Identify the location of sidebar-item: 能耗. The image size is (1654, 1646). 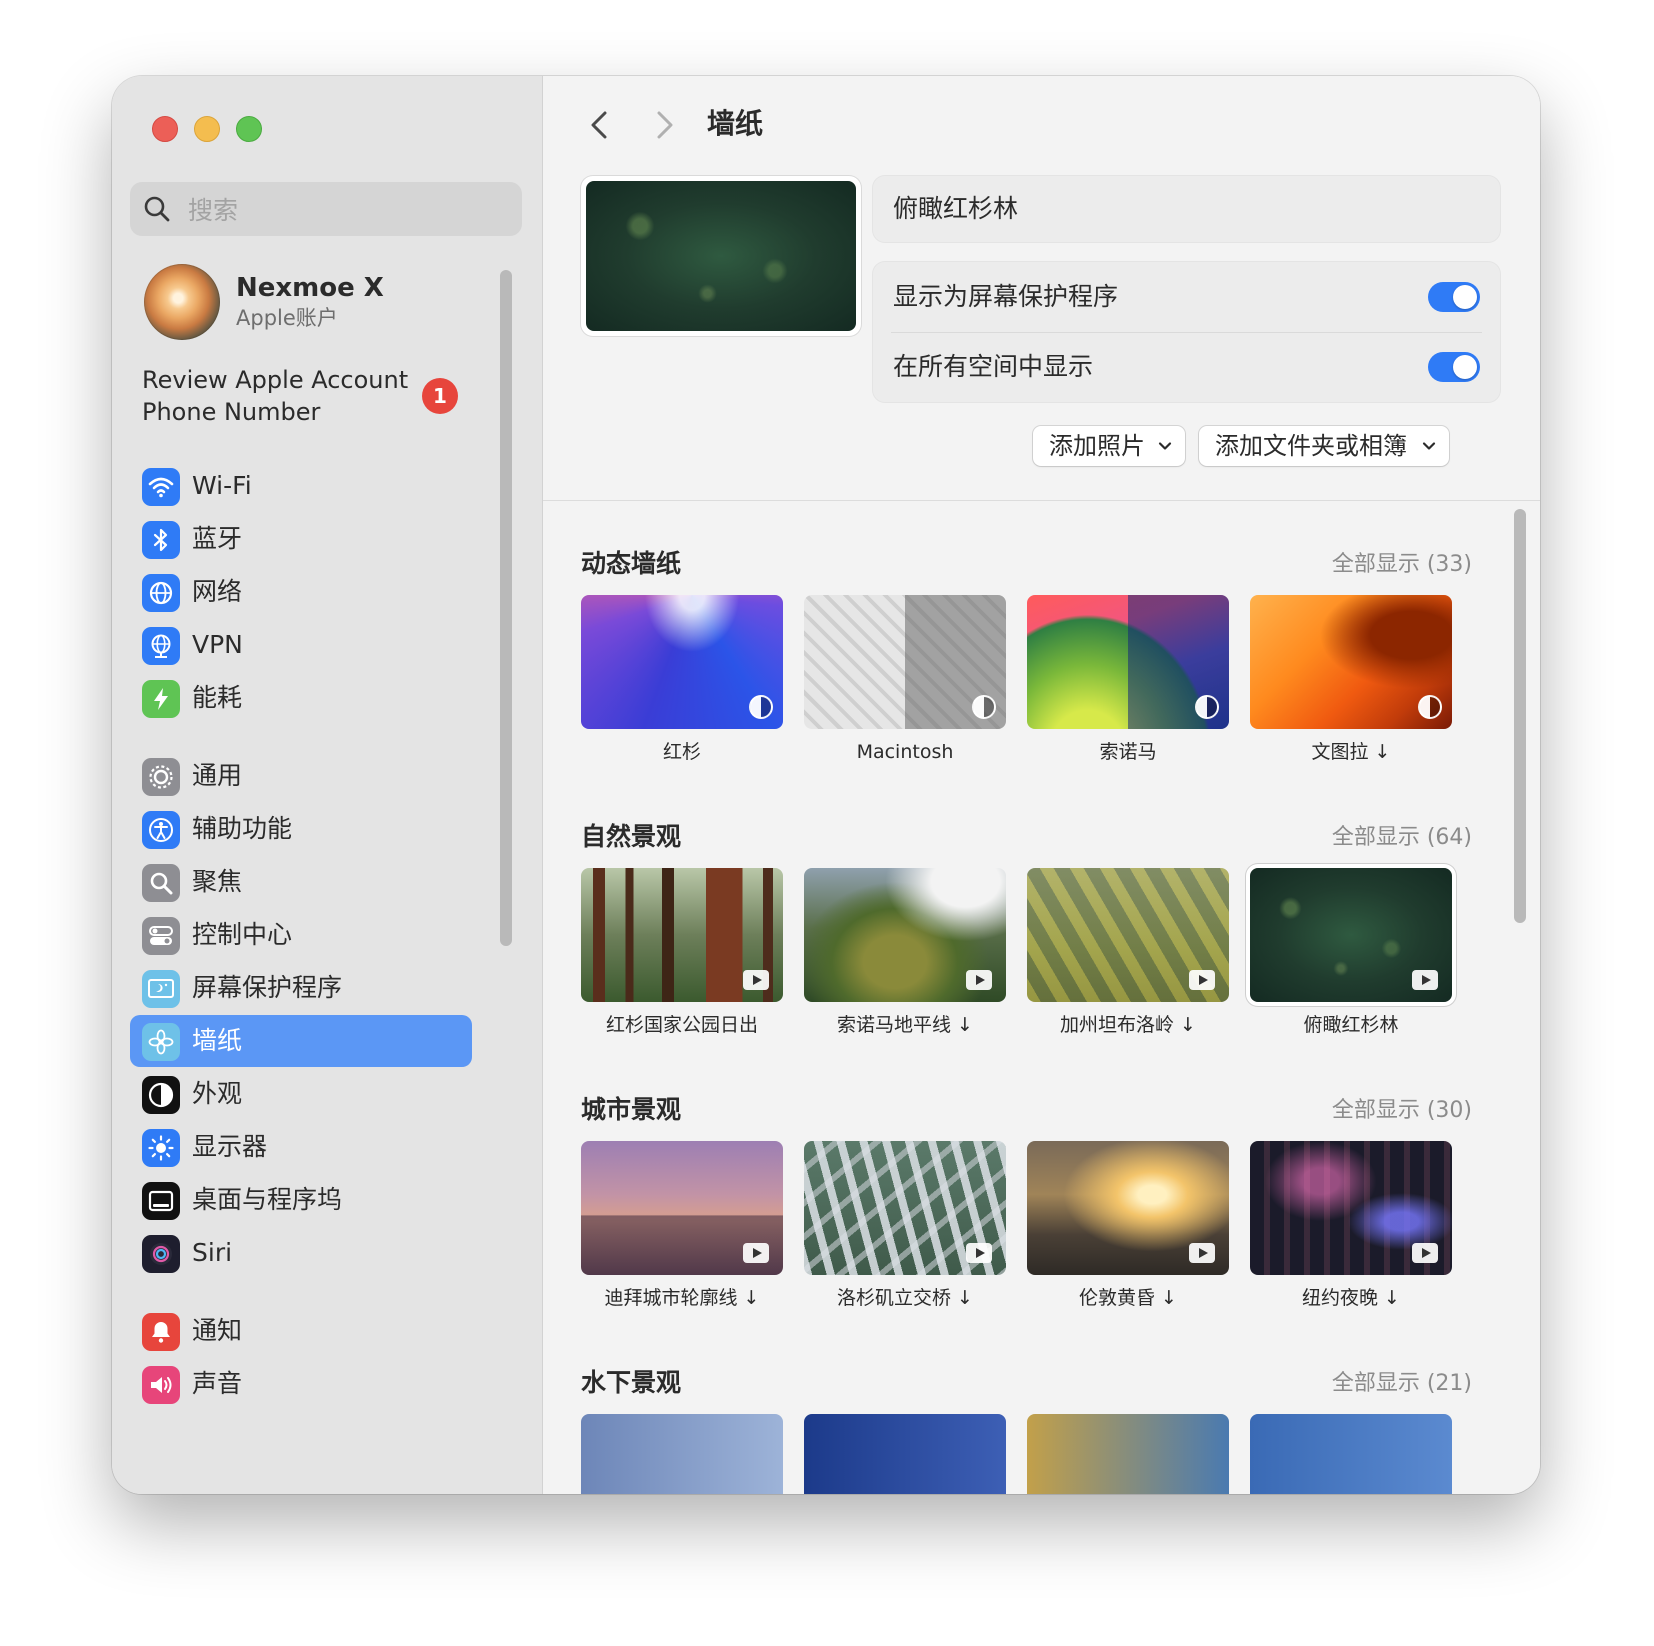
(301, 698).